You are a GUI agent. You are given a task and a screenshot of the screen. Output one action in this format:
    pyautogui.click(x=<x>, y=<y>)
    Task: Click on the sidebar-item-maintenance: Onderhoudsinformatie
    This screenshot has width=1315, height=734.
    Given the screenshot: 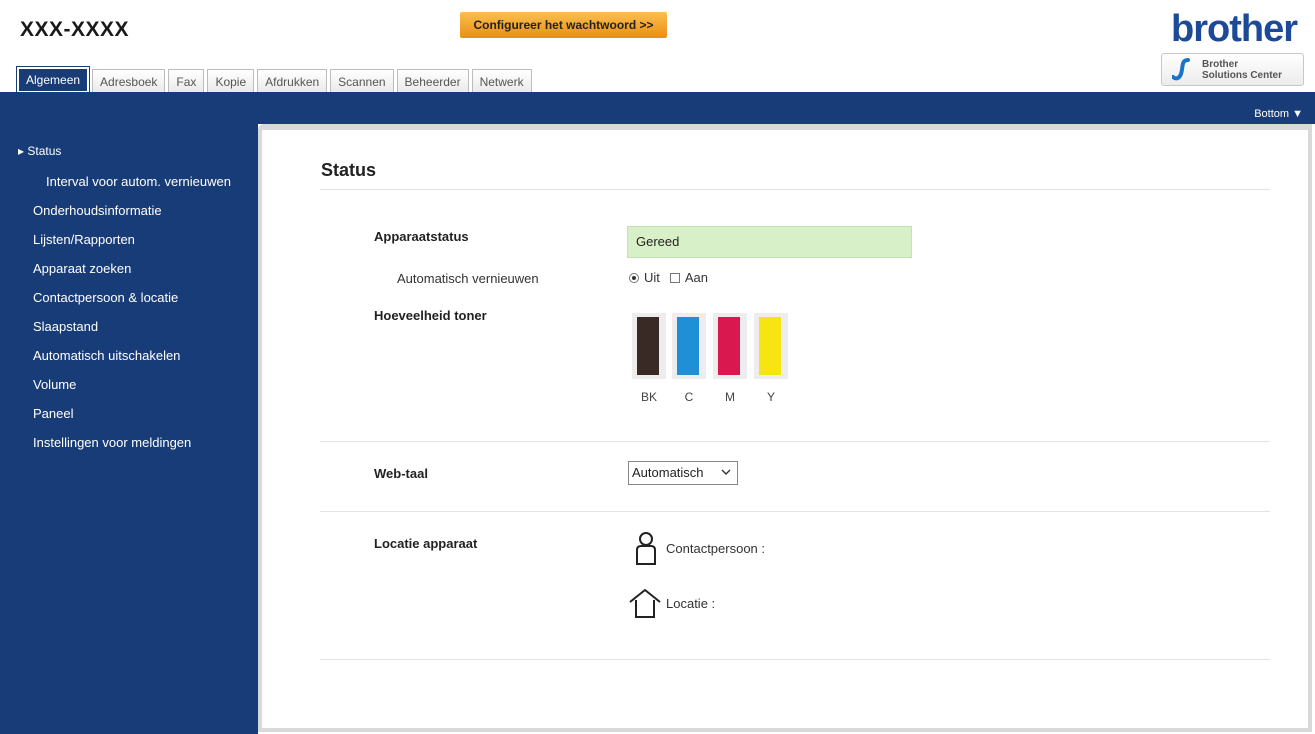 What is the action you would take?
    pyautogui.click(x=97, y=210)
    